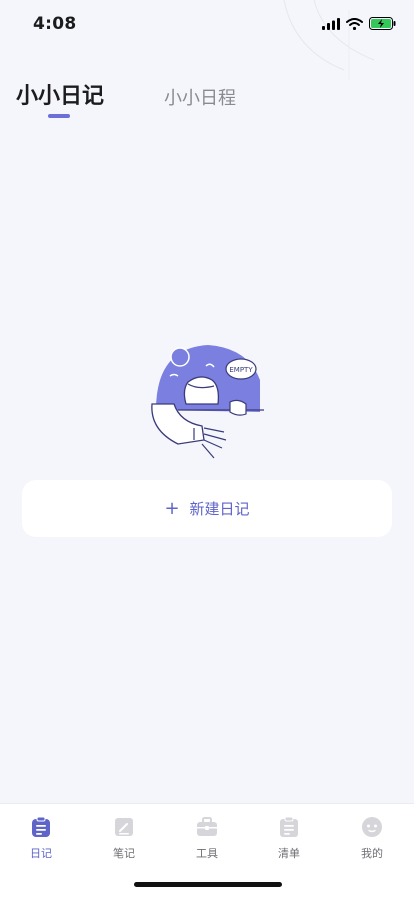 The image size is (414, 897). What do you see at coordinates (354, 23) in the screenshot?
I see `wifi-icon` at bounding box center [354, 23].